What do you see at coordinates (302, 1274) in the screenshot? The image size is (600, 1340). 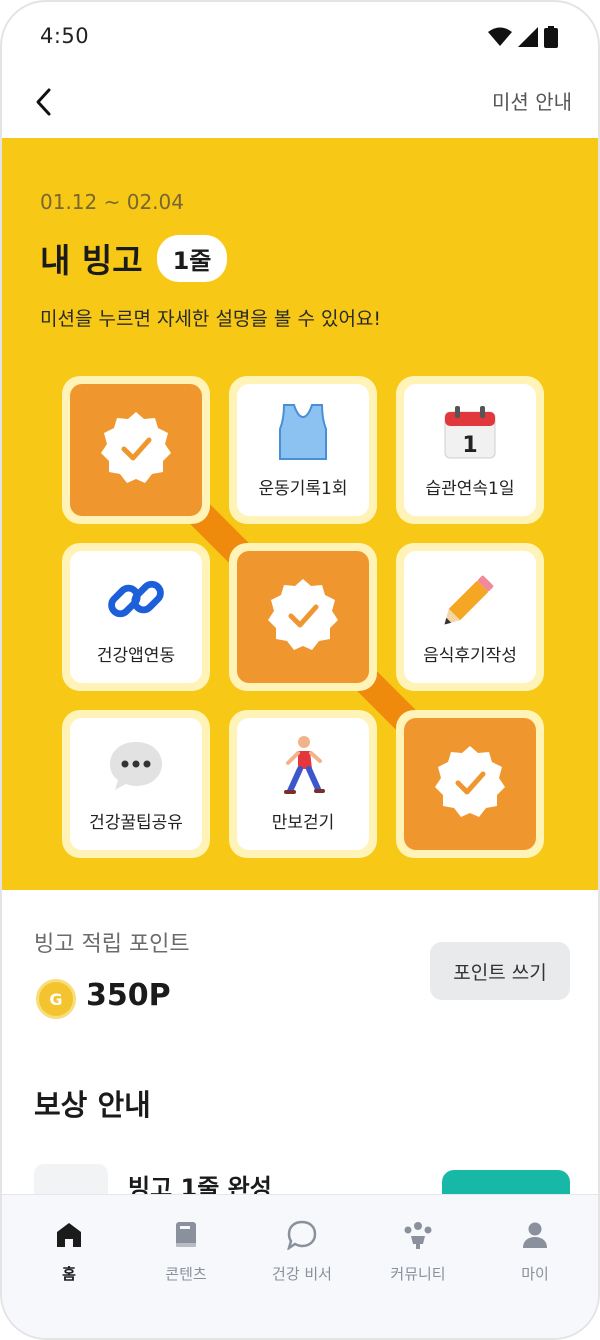 I see `nav-label: 건강 비서` at bounding box center [302, 1274].